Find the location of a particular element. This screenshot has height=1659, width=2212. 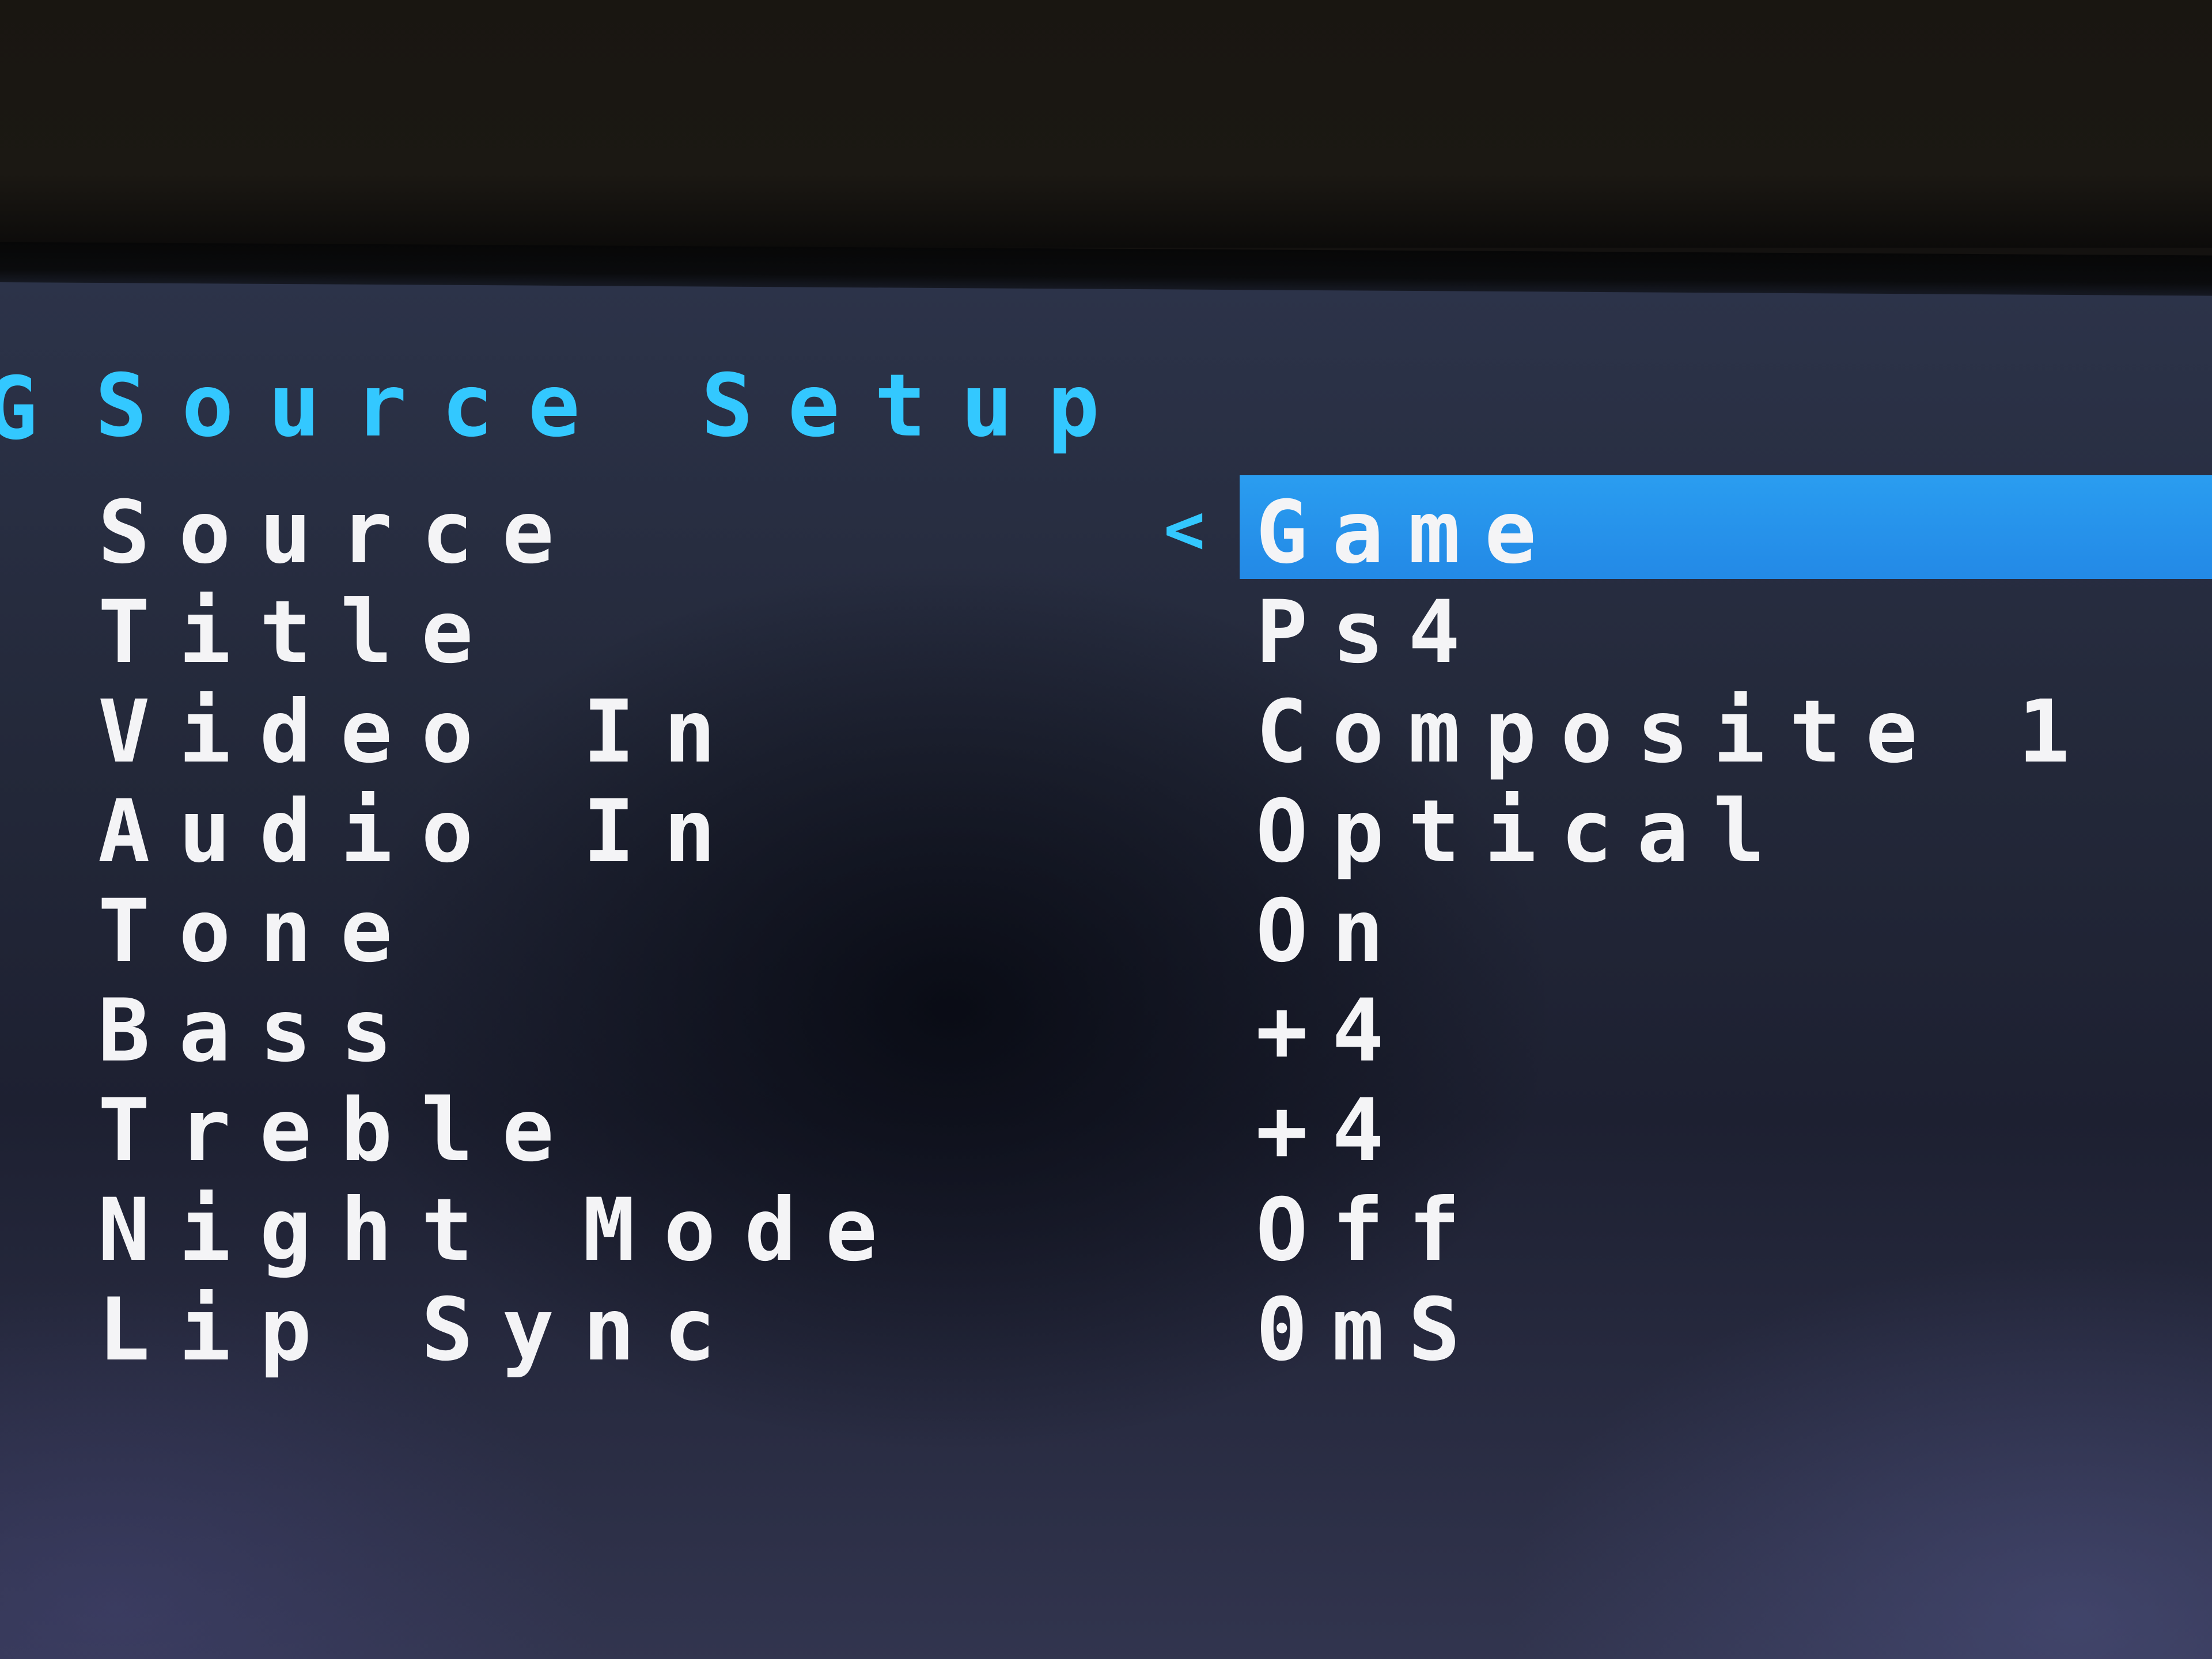

setting-label-bass: Bass is located at coordinates (502, 1038).